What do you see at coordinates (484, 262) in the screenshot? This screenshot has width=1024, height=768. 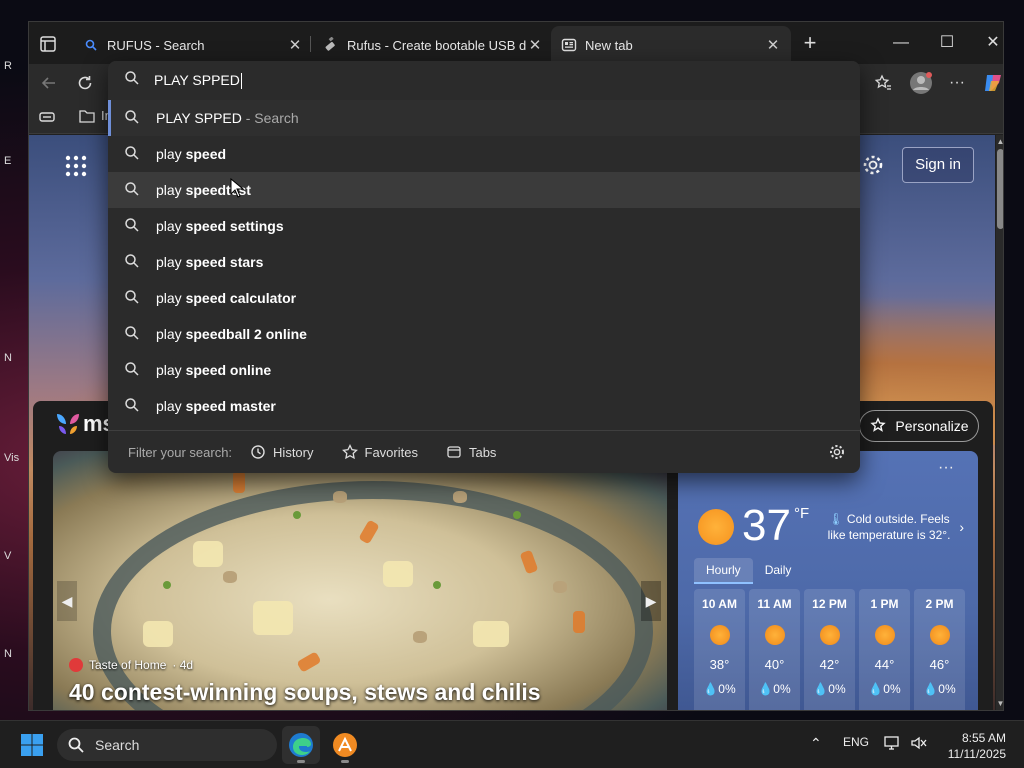 I see `suggestion-item: play speed stars` at bounding box center [484, 262].